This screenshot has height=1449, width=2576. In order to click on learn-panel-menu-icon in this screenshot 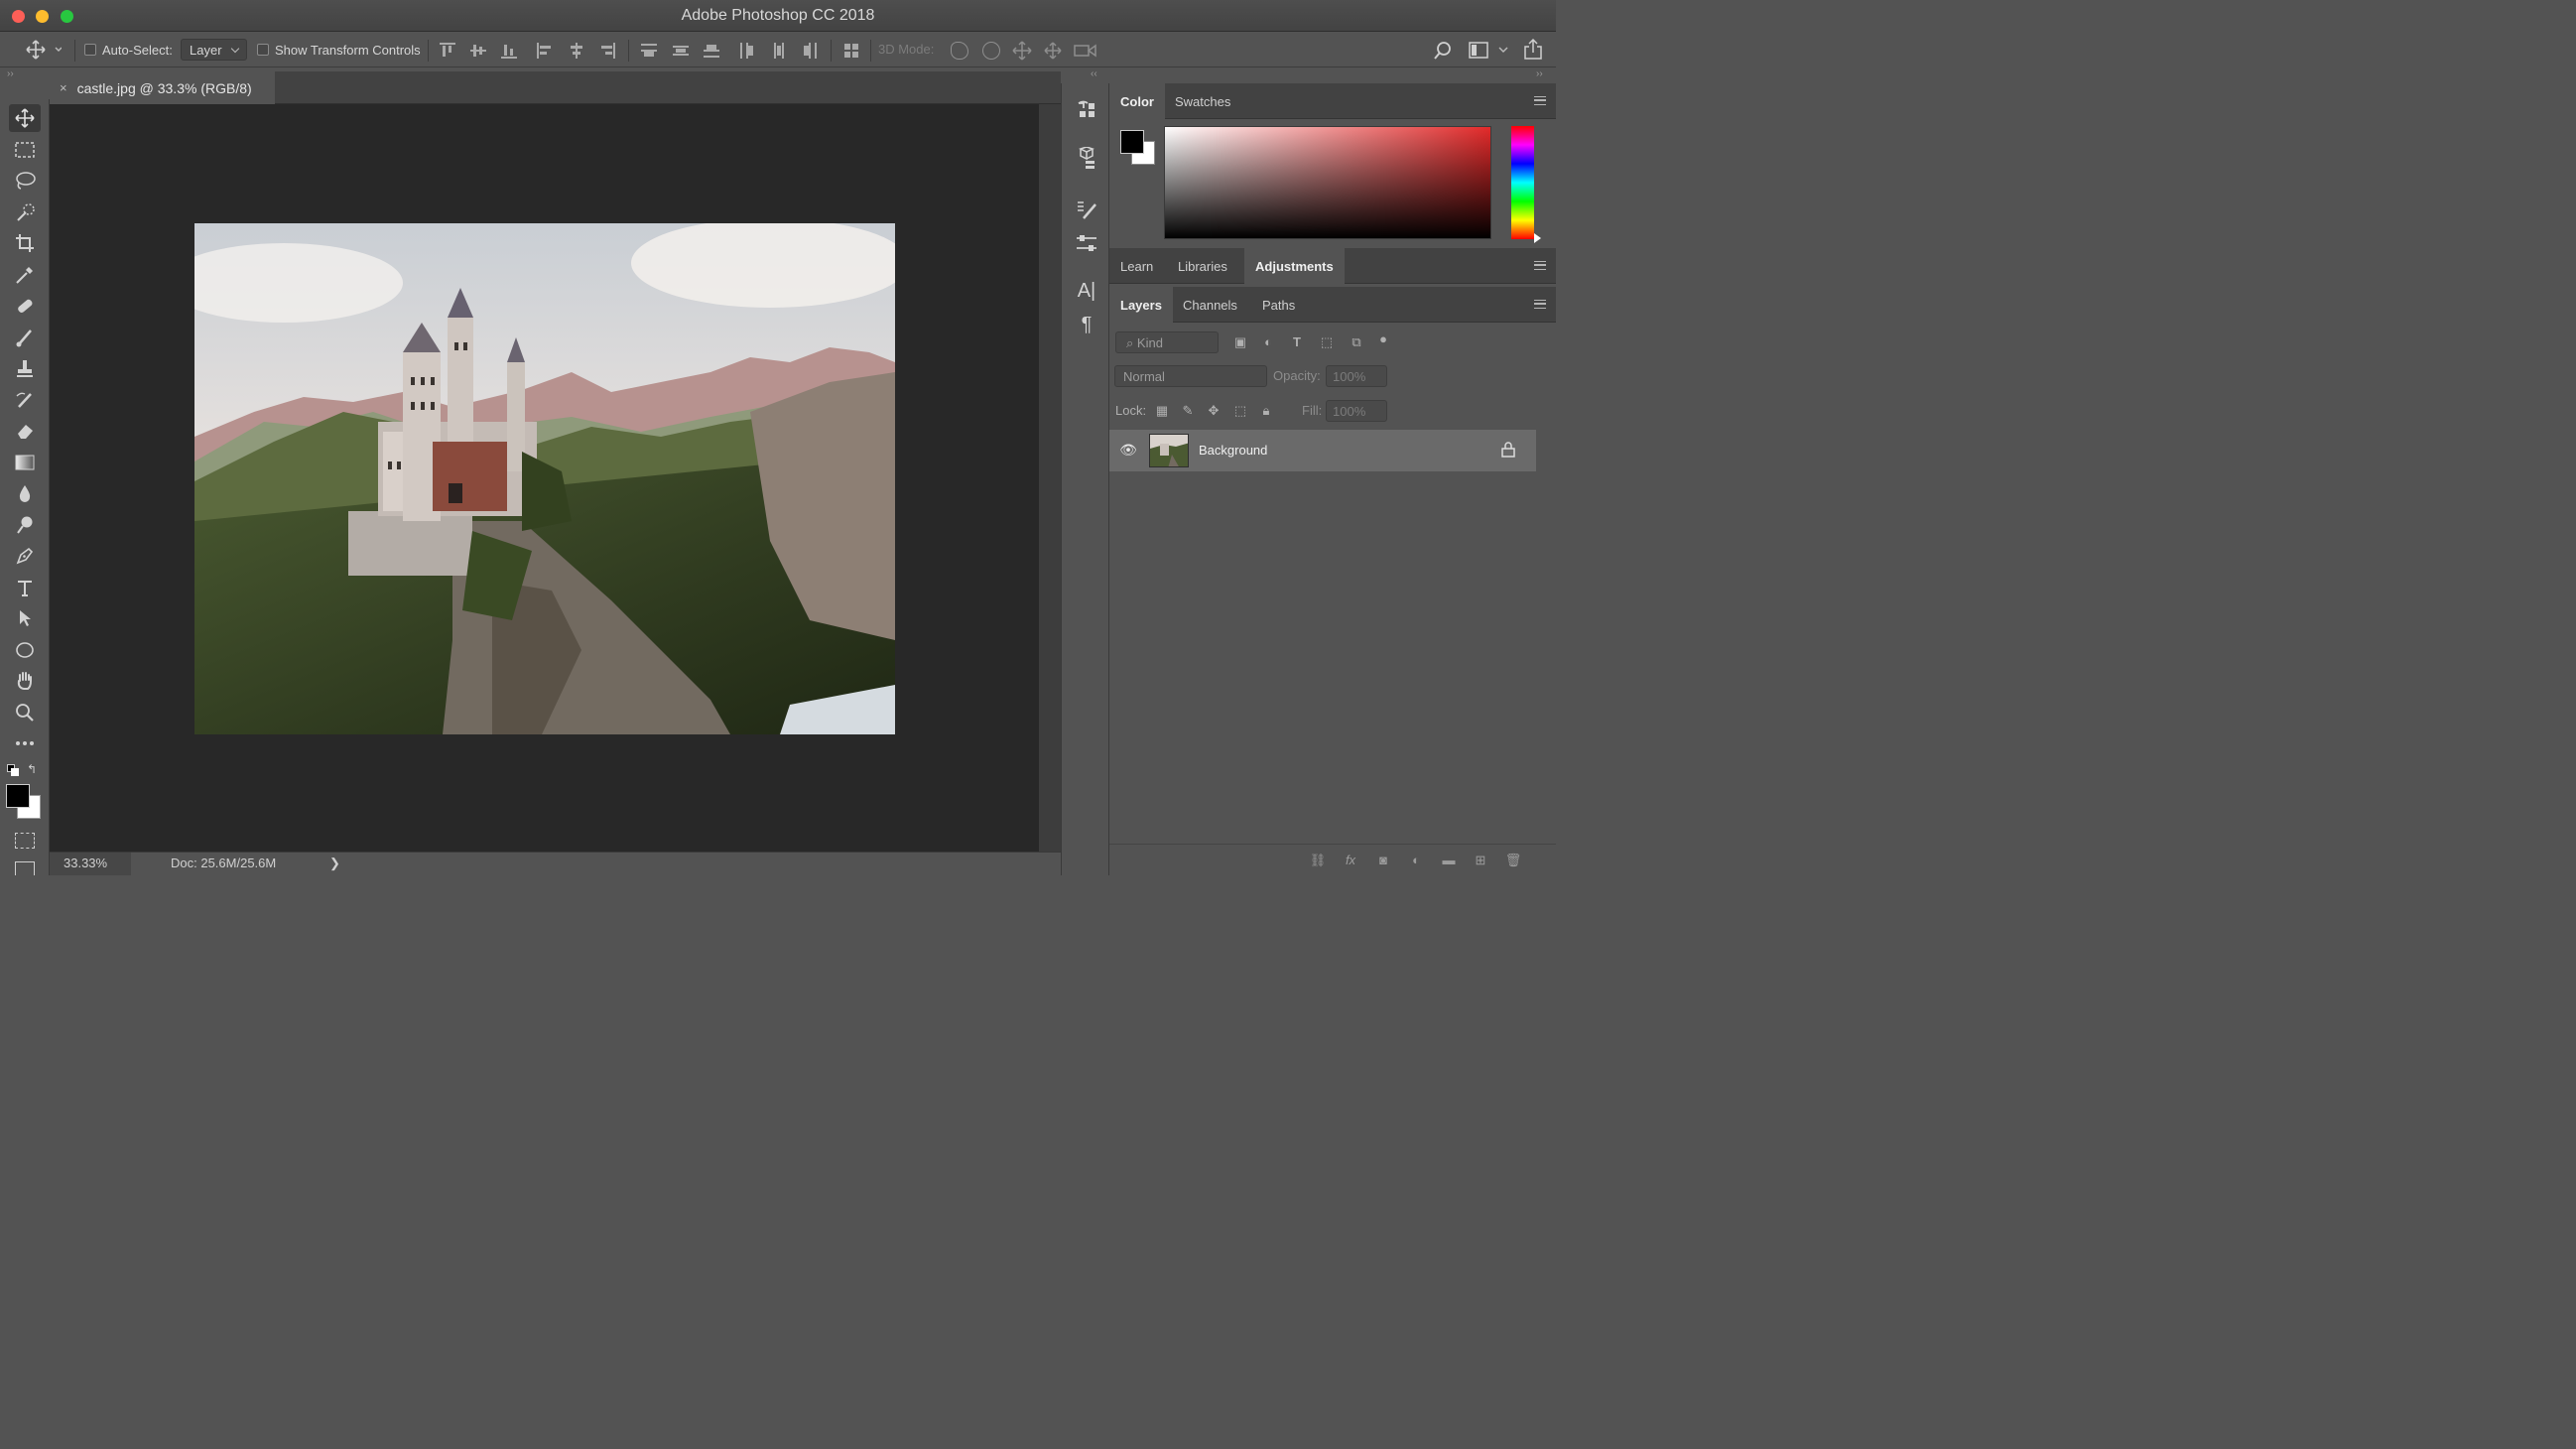, I will do `click(1540, 265)`.